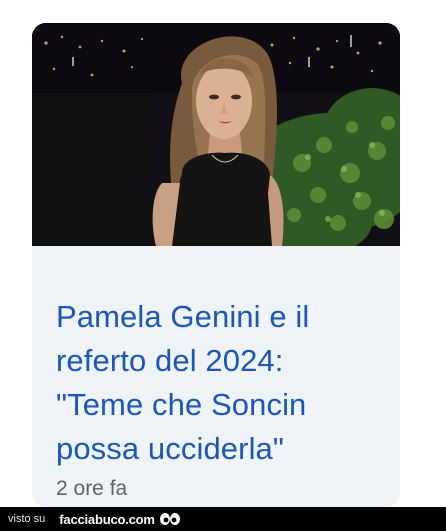 The height and width of the screenshot is (531, 446). What do you see at coordinates (170, 519) in the screenshot?
I see `eyes-icon` at bounding box center [170, 519].